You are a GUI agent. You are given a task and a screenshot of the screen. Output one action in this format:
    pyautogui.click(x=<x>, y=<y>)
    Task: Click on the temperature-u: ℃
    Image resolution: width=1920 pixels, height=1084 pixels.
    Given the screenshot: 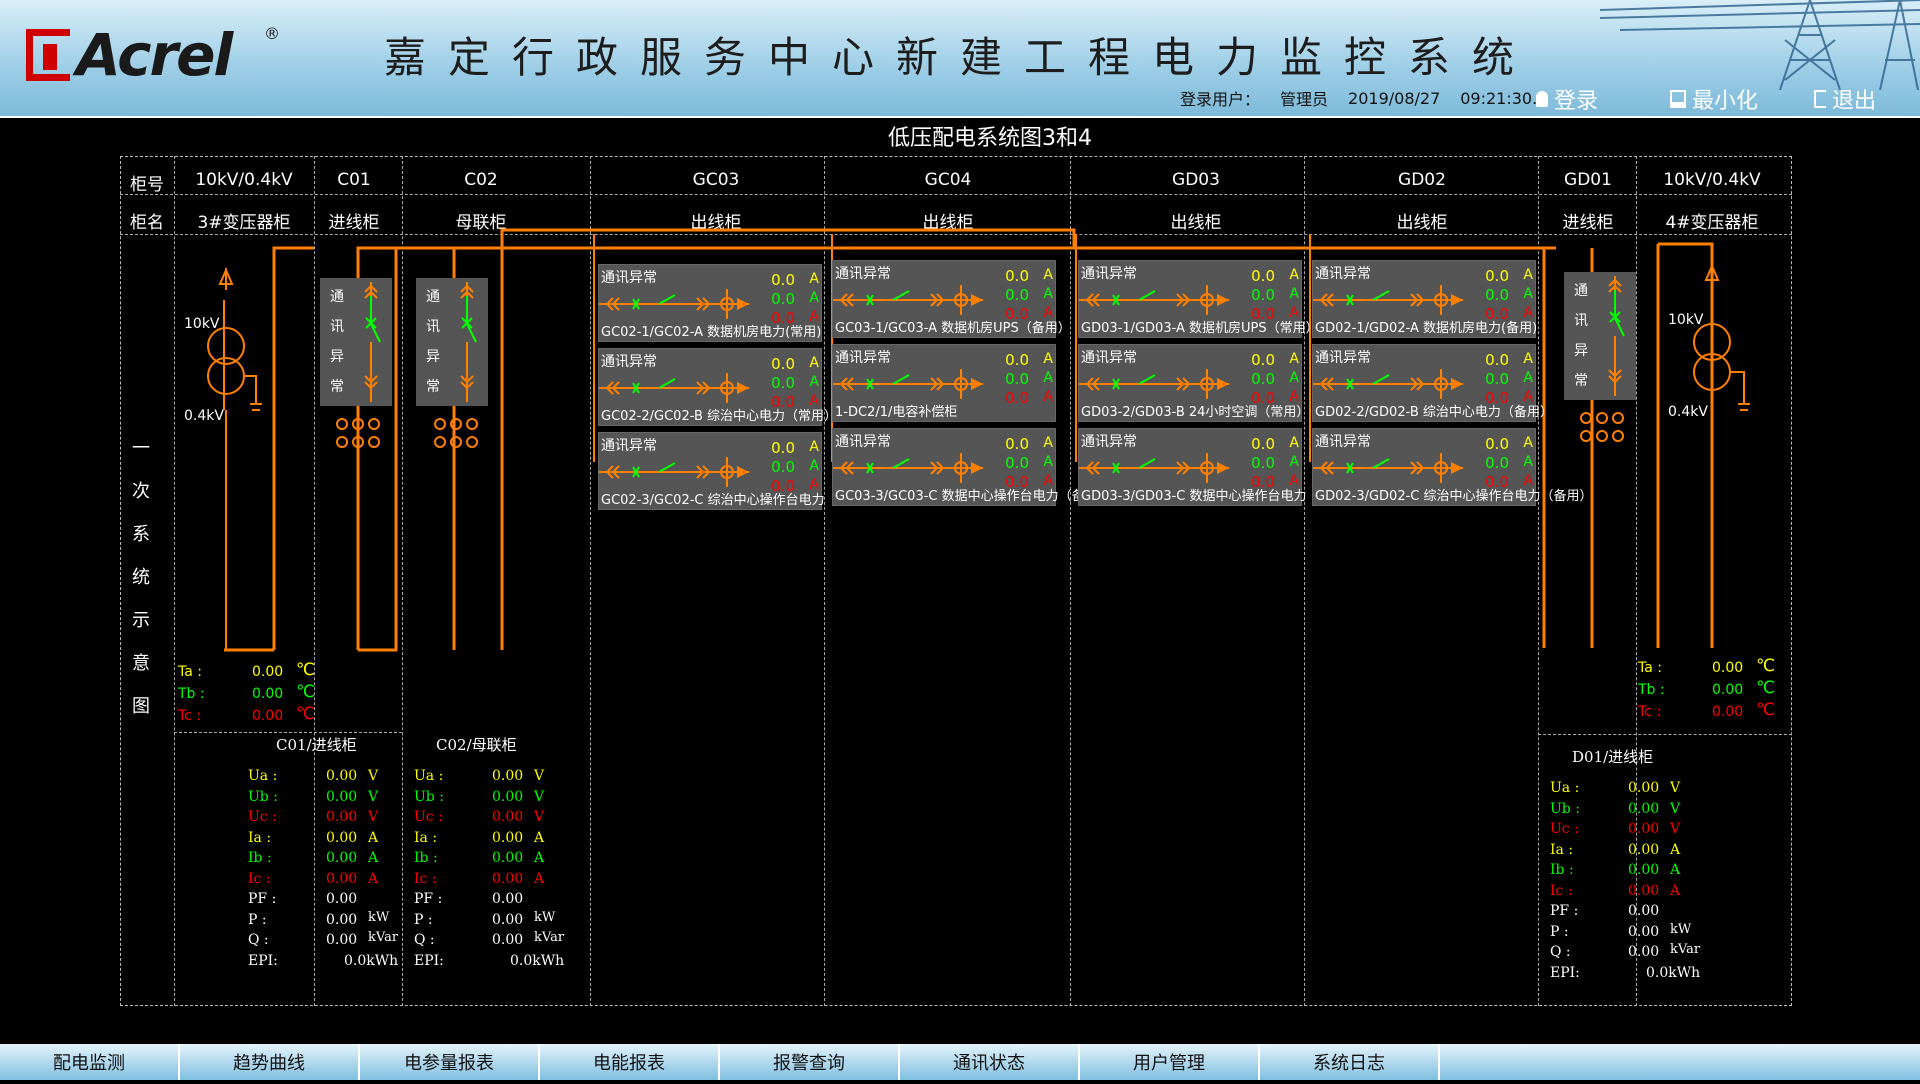 What is the action you would take?
    pyautogui.click(x=1766, y=666)
    